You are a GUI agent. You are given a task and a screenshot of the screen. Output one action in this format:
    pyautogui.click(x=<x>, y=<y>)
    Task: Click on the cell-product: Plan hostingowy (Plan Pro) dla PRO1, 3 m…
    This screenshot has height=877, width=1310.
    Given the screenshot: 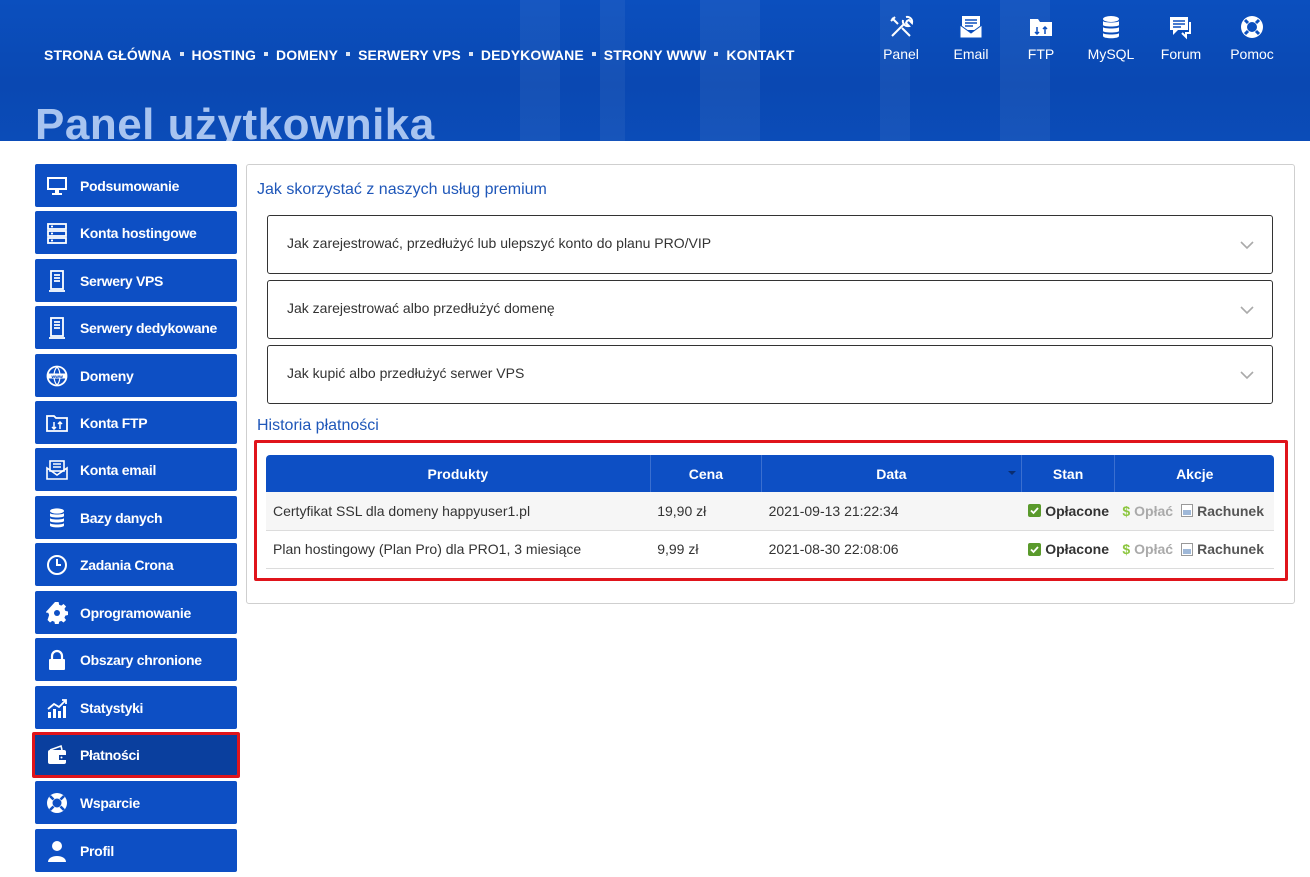 What is the action you would take?
    pyautogui.click(x=458, y=549)
    